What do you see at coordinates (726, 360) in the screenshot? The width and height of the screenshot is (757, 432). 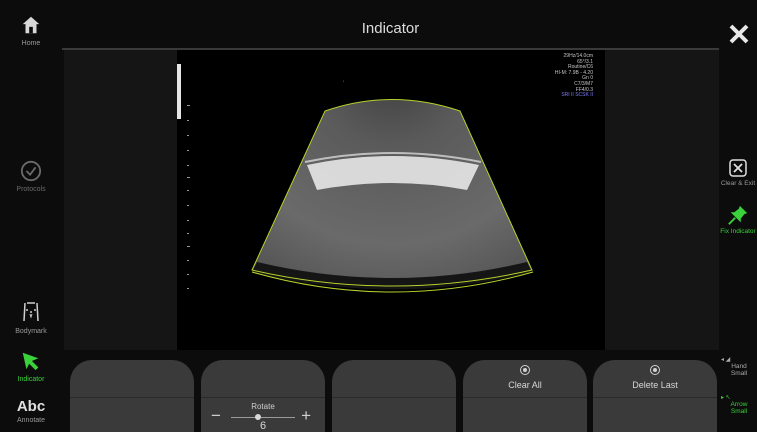 I see `hand-marker-icon: ◂ ◢` at bounding box center [726, 360].